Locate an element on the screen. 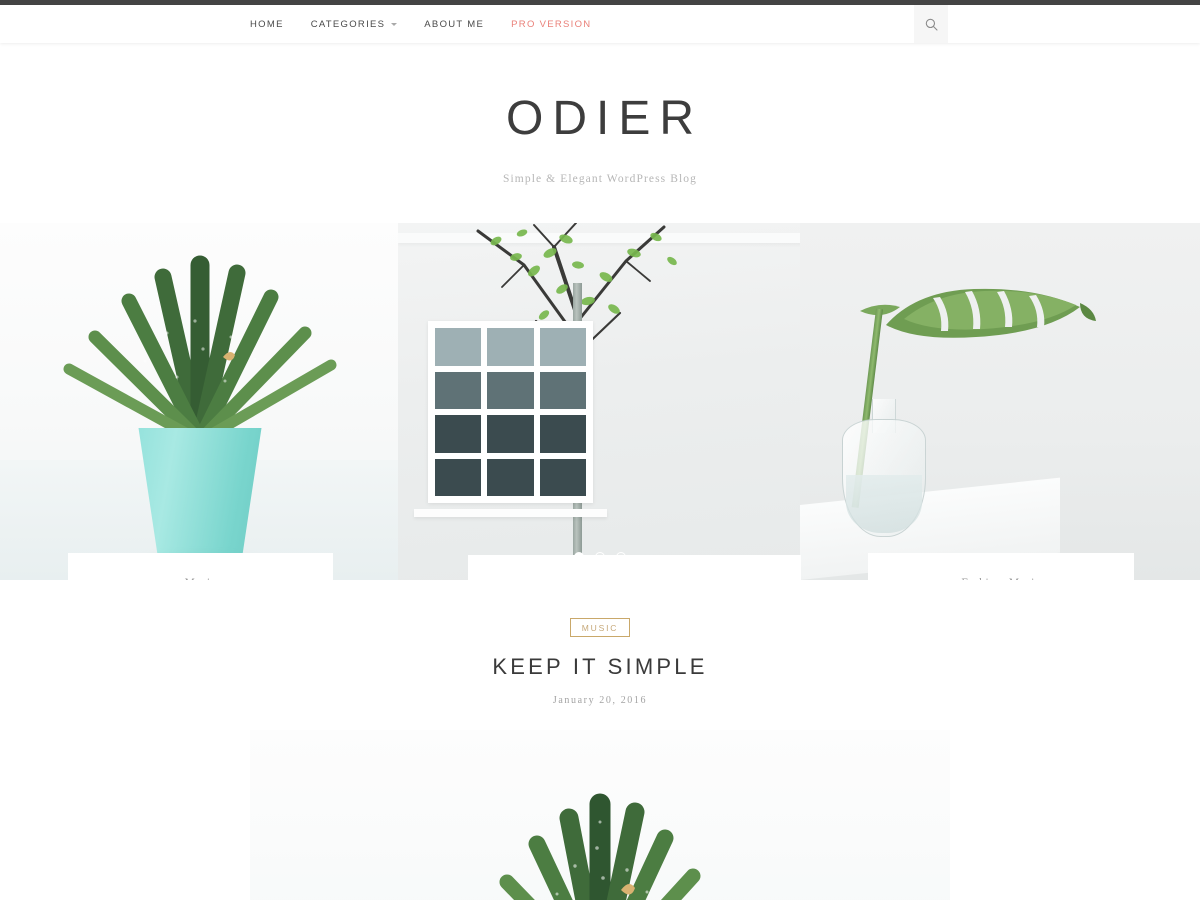  post-date: January 20, 2016 is located at coordinates (600, 700).